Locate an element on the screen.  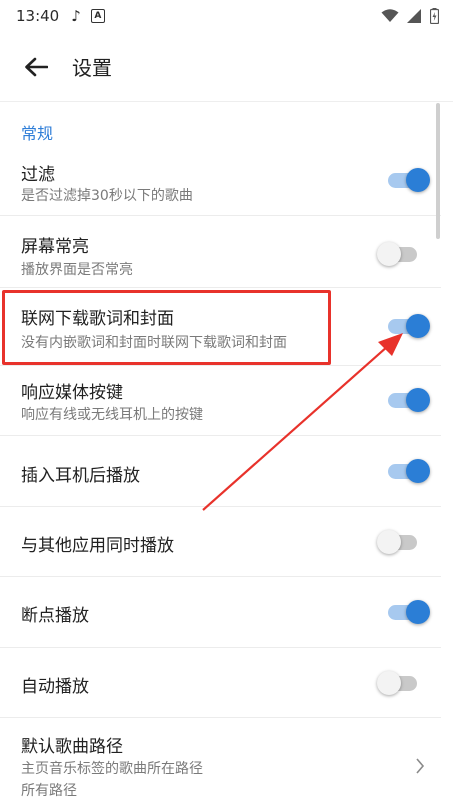
keep-screen-on-switch is located at coordinates (401, 254).